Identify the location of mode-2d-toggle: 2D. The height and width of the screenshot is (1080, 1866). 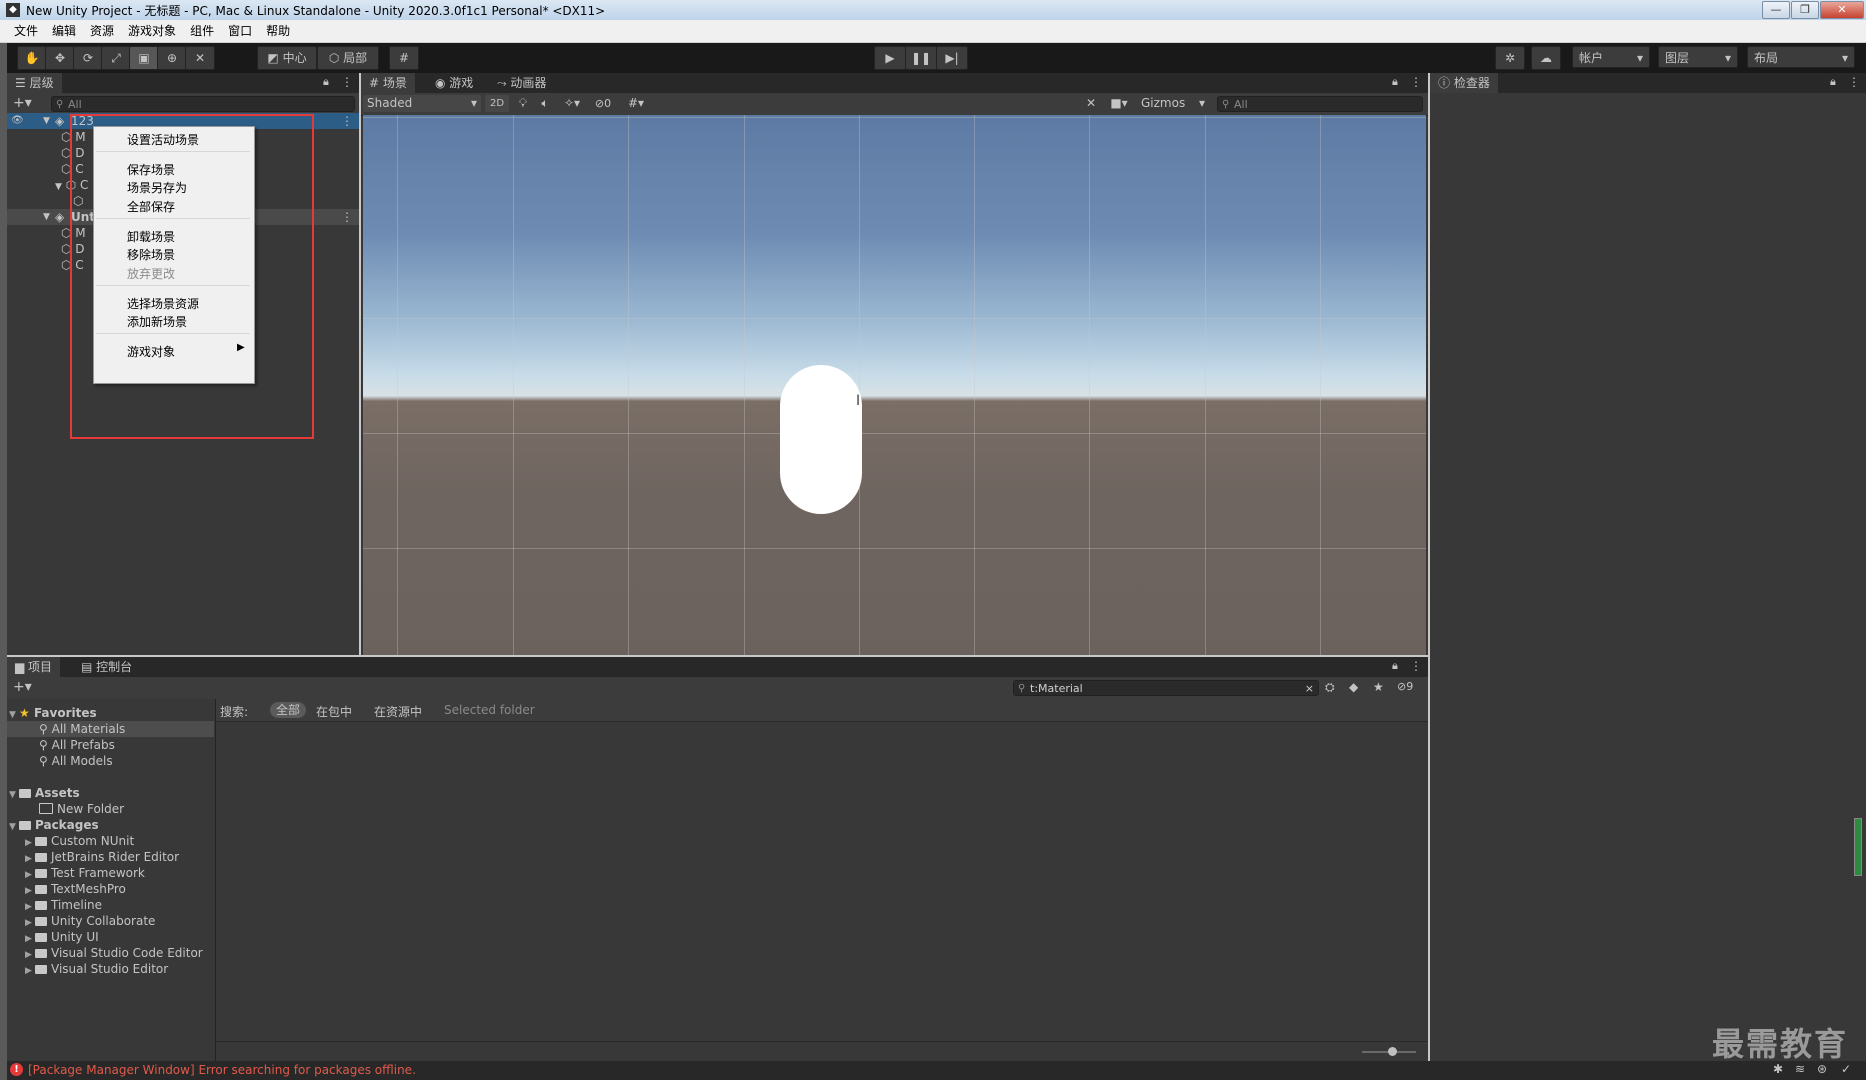
(497, 103).